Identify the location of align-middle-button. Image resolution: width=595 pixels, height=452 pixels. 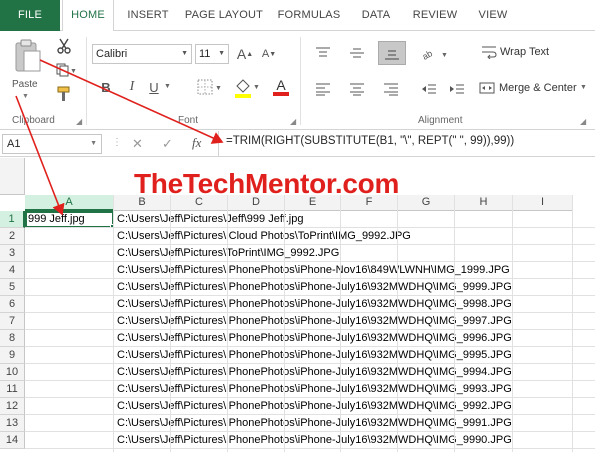
(357, 53).